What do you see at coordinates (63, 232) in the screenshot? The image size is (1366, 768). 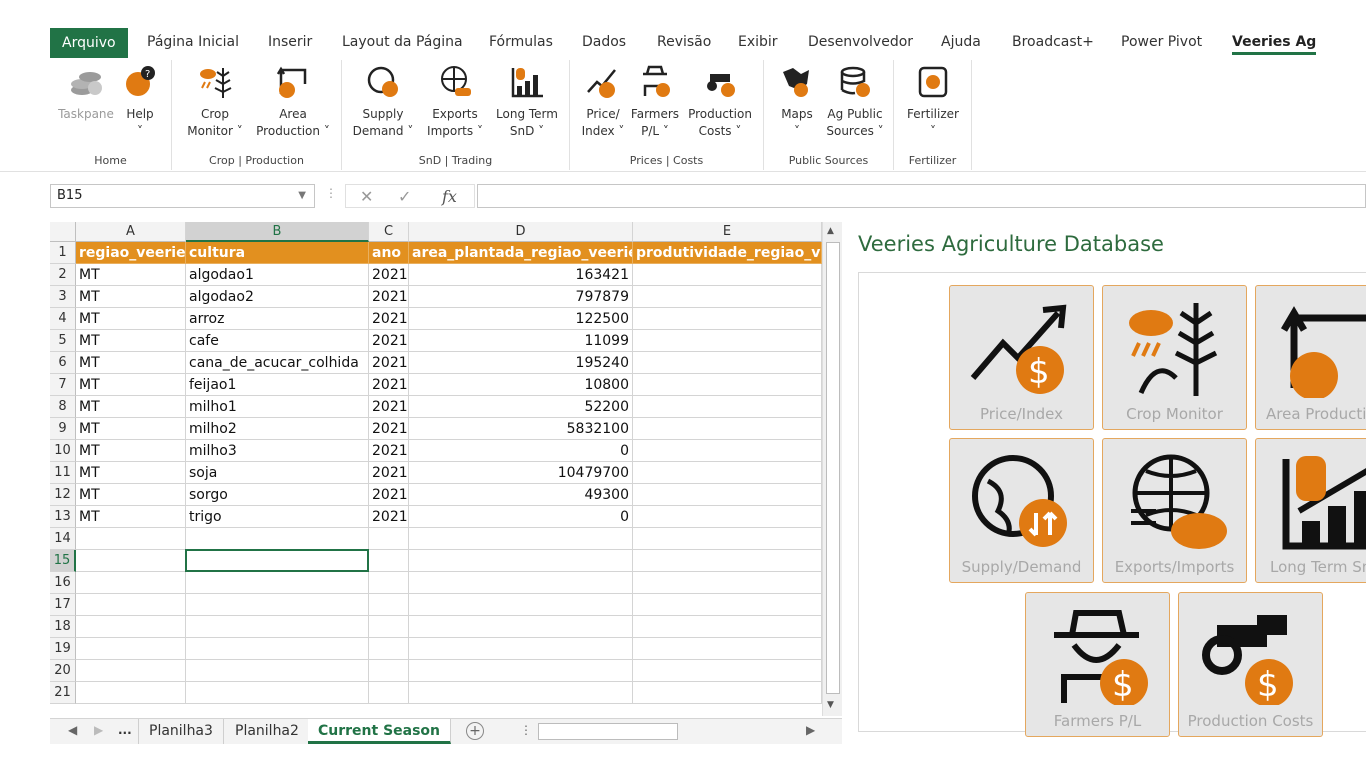 I see `select-all-corner` at bounding box center [63, 232].